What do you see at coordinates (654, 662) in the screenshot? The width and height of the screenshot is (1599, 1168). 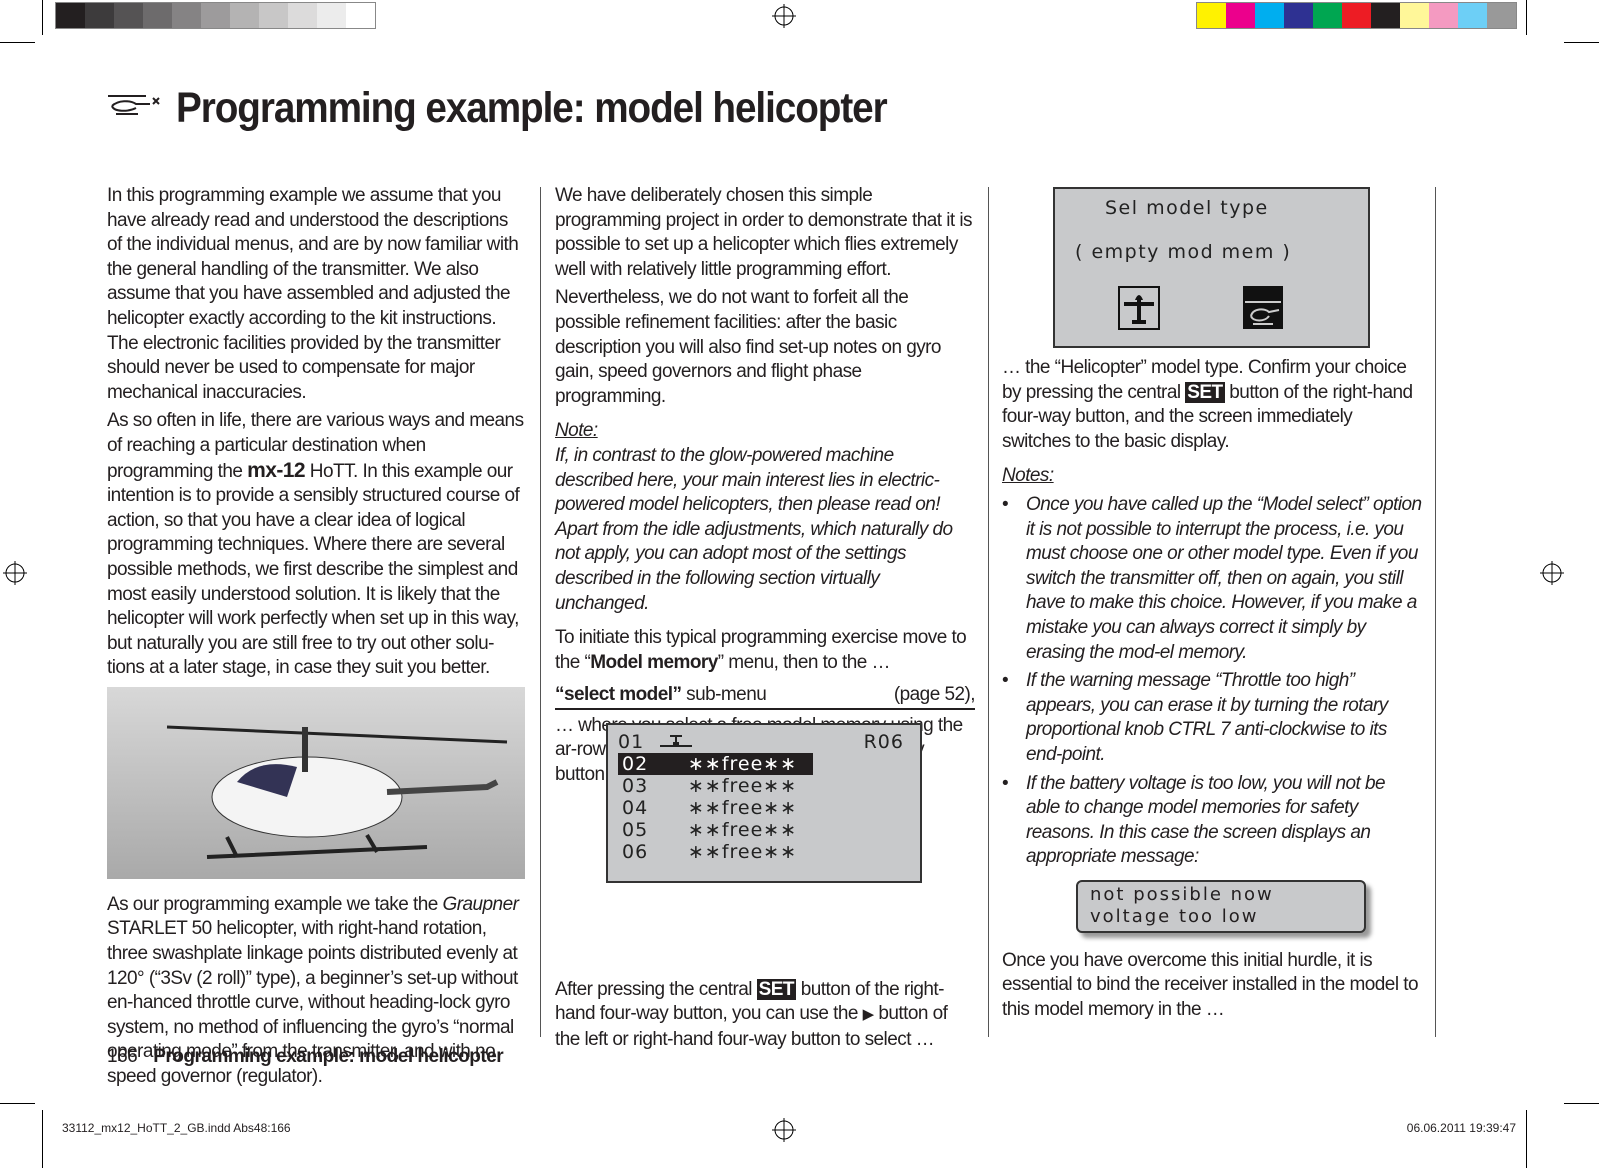 I see `menu-name: Model memory` at bounding box center [654, 662].